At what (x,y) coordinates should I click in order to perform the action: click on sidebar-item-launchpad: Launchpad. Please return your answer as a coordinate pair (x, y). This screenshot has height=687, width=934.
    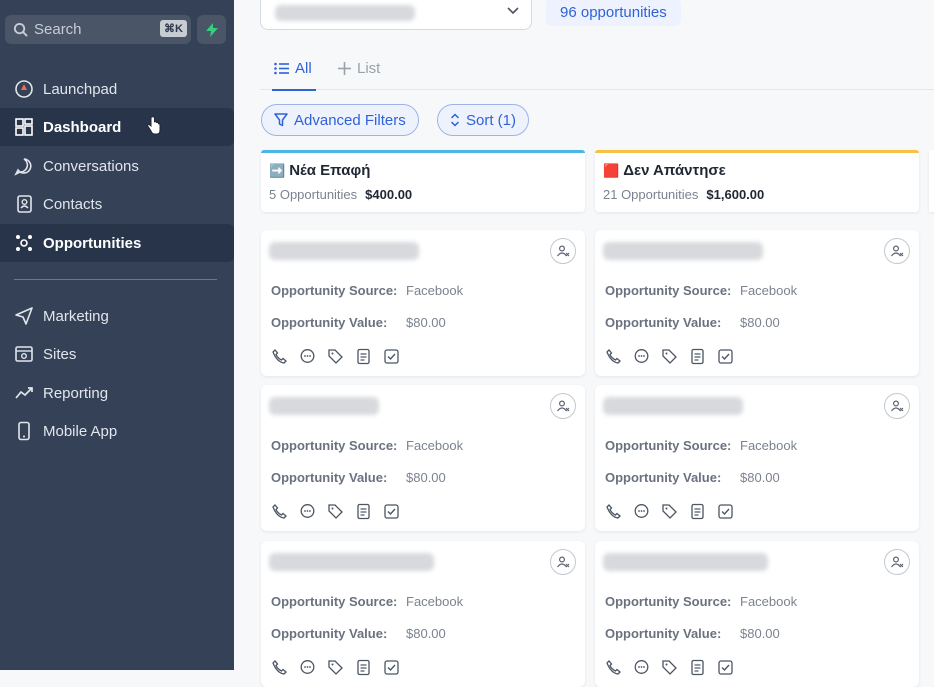
    Looking at the image, I should click on (117, 89).